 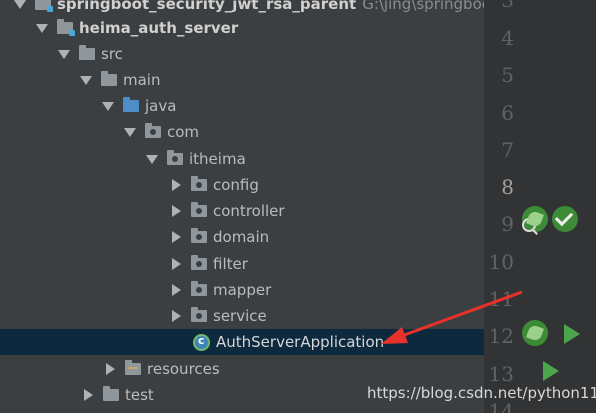 I want to click on tree-item-package: controller, so click(x=242, y=211).